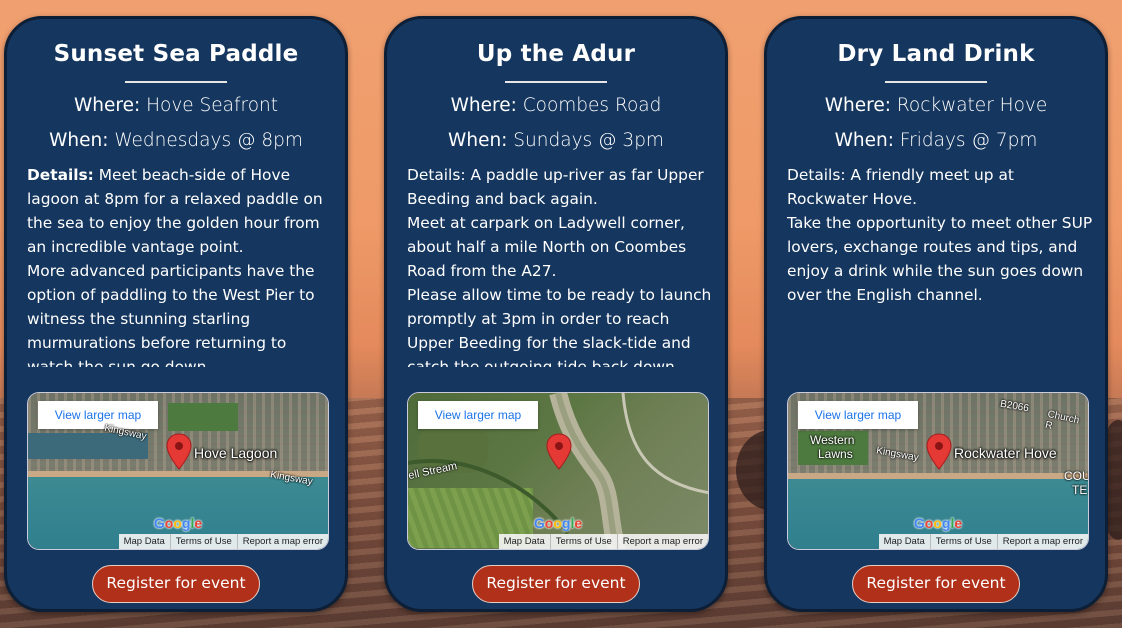 The image size is (1122, 628). What do you see at coordinates (972, 105) in the screenshot?
I see `where-value: Rockwater Hove` at bounding box center [972, 105].